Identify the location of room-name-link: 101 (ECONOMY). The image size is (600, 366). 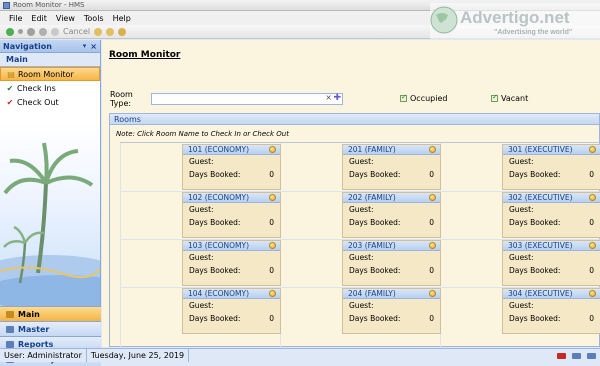
(231, 150).